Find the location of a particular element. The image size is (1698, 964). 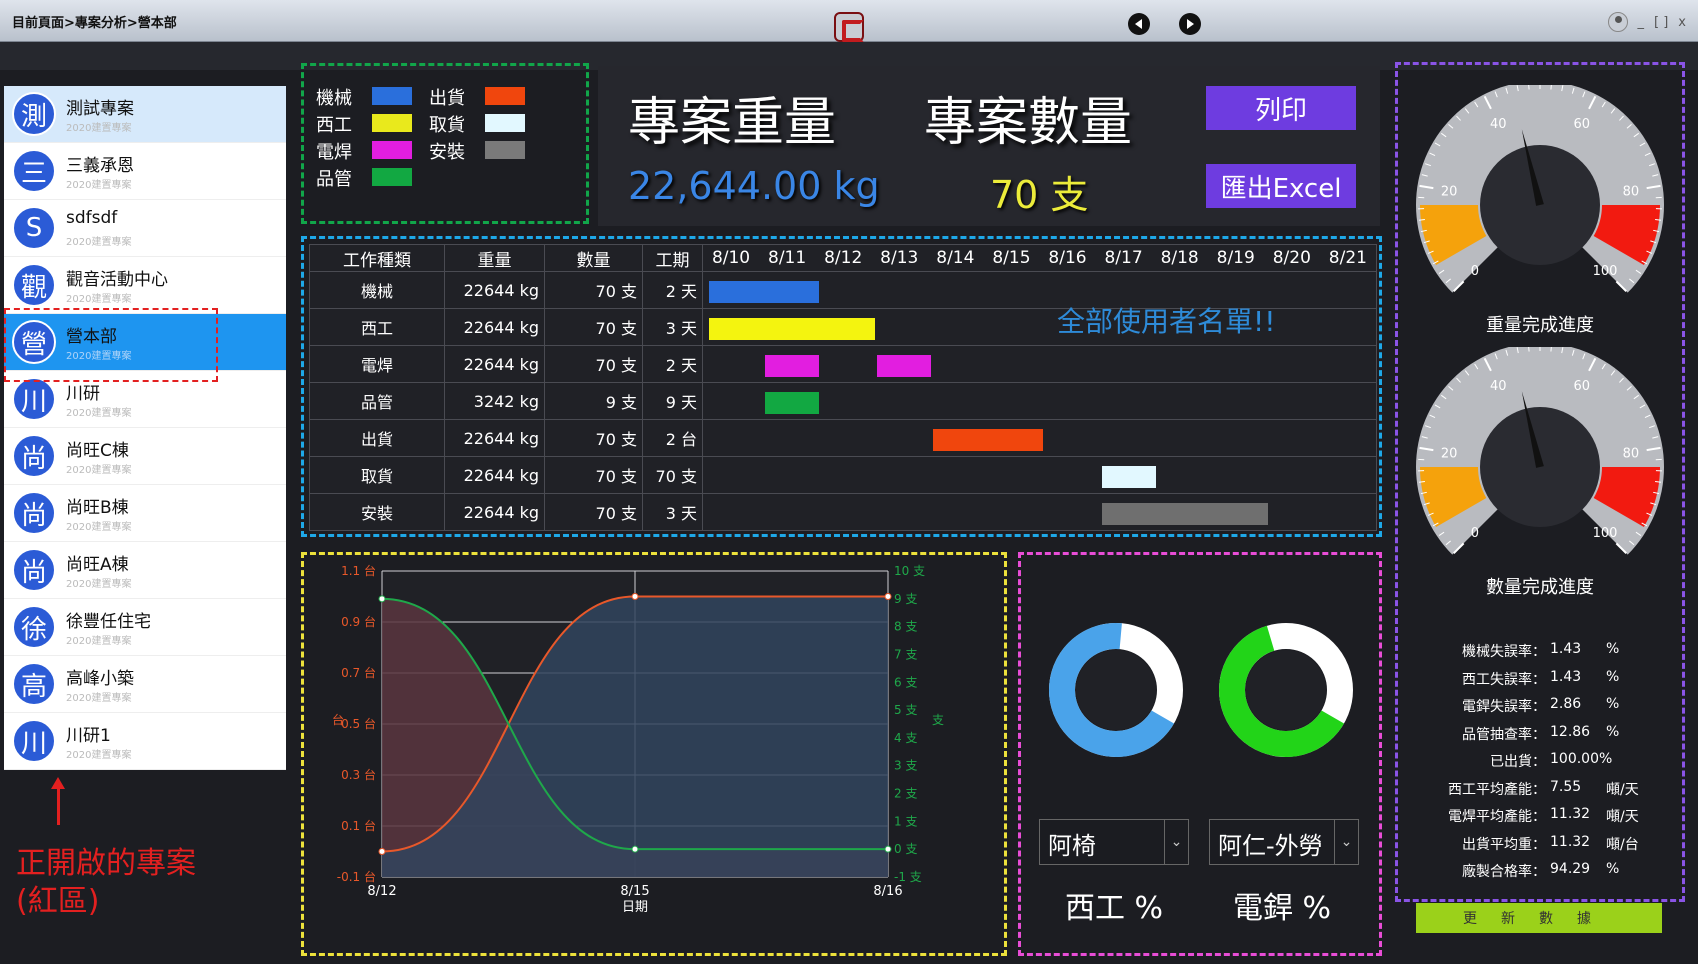

project-name: 川研1 is located at coordinates (88, 736).